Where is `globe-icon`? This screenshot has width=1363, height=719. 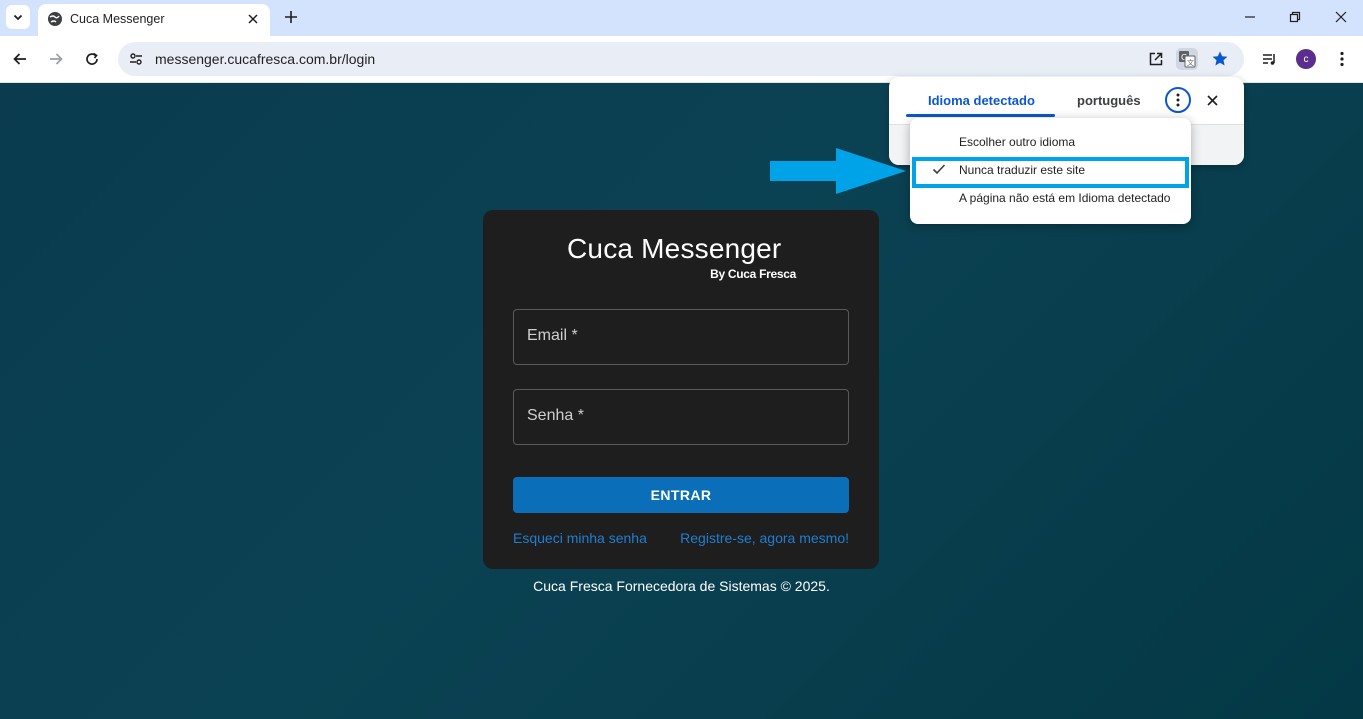 globe-icon is located at coordinates (55, 19).